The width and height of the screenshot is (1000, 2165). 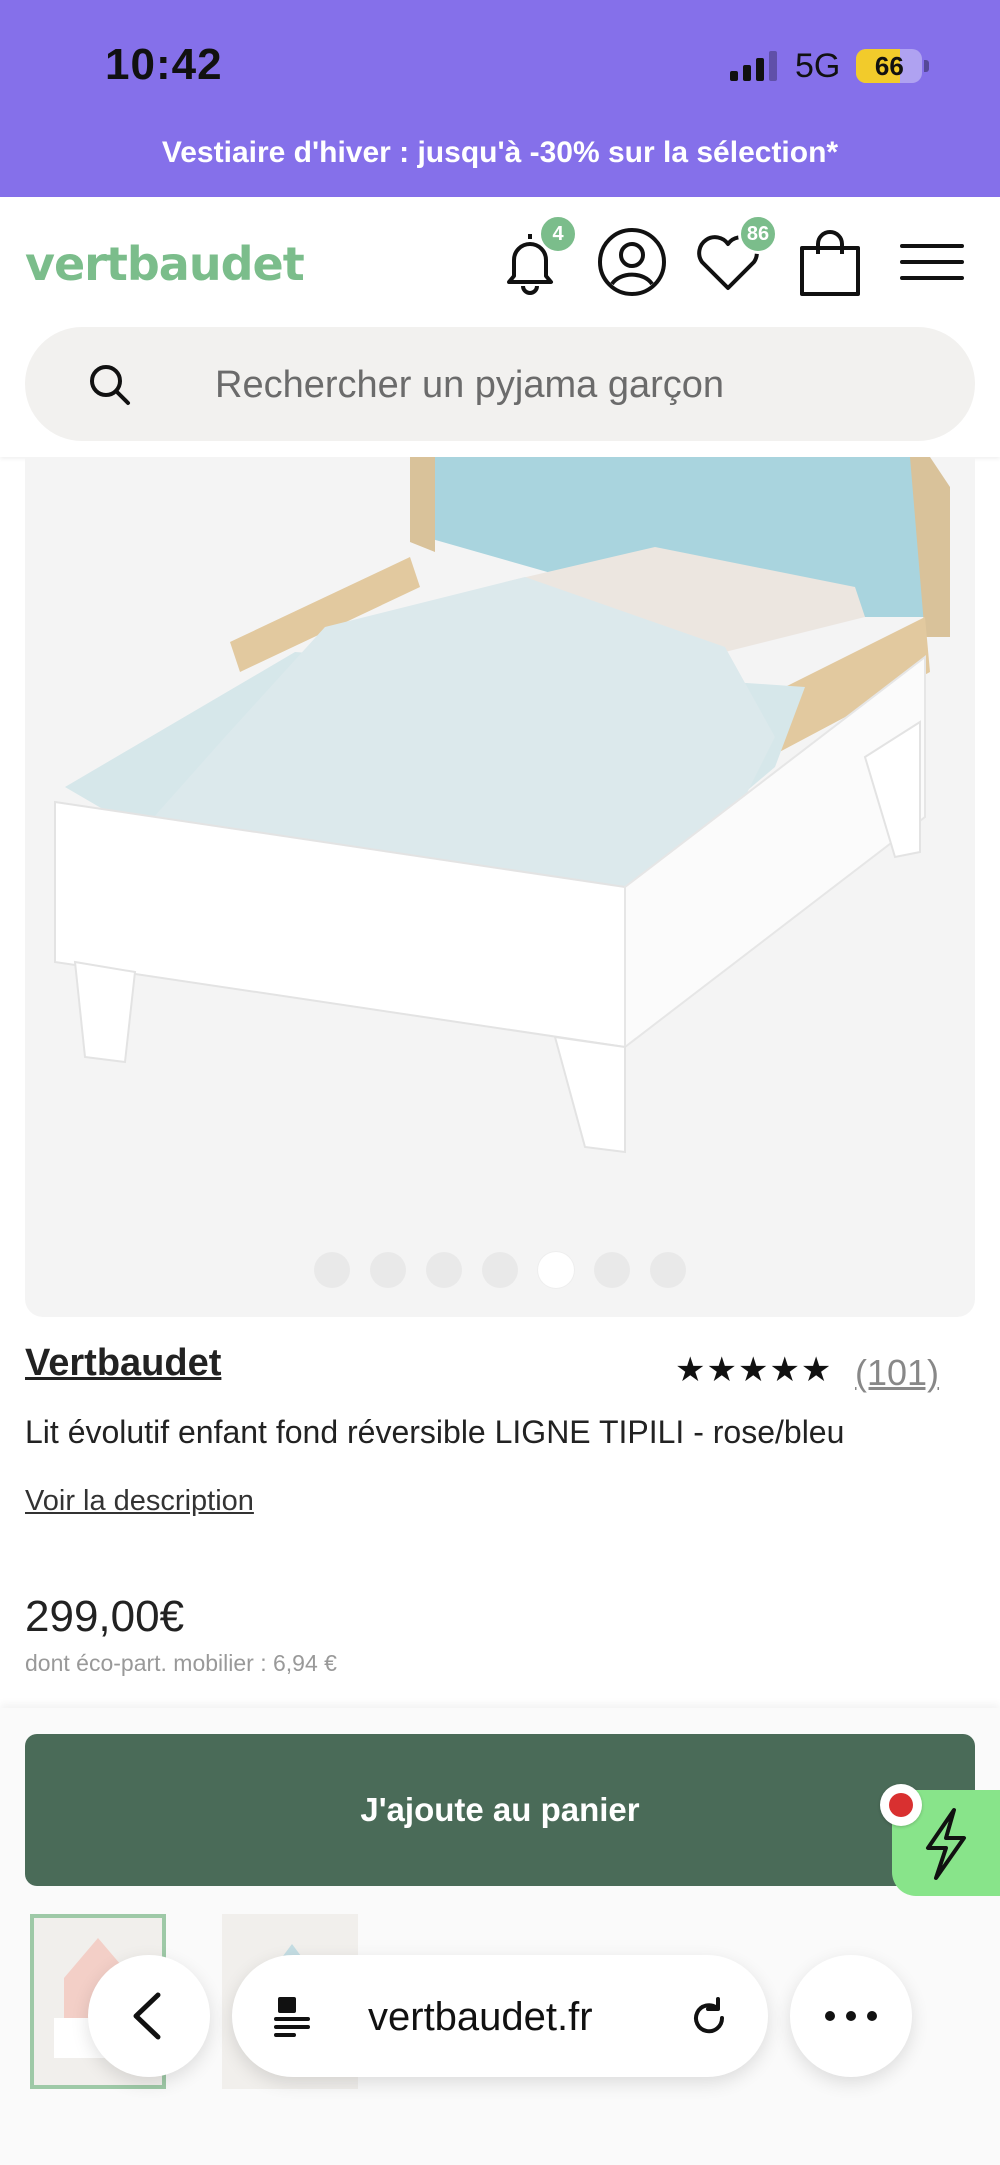 What do you see at coordinates (165, 264) in the screenshot?
I see `site-logo: vertbaudet` at bounding box center [165, 264].